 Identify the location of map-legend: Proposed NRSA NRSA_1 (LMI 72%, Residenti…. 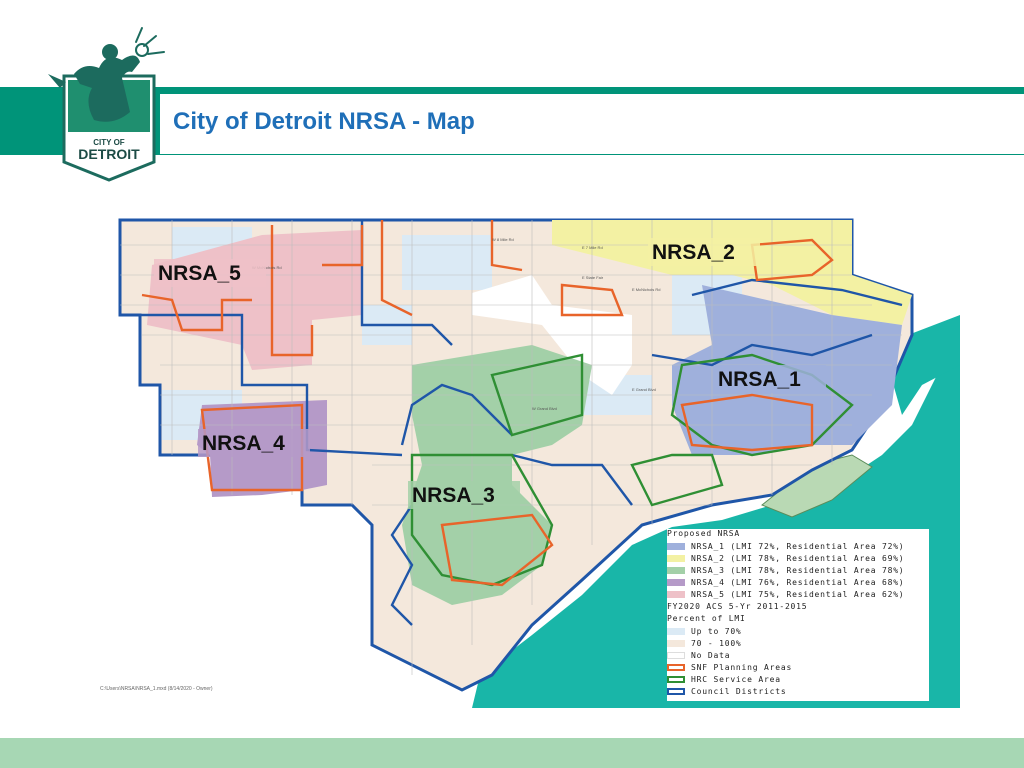
(798, 615).